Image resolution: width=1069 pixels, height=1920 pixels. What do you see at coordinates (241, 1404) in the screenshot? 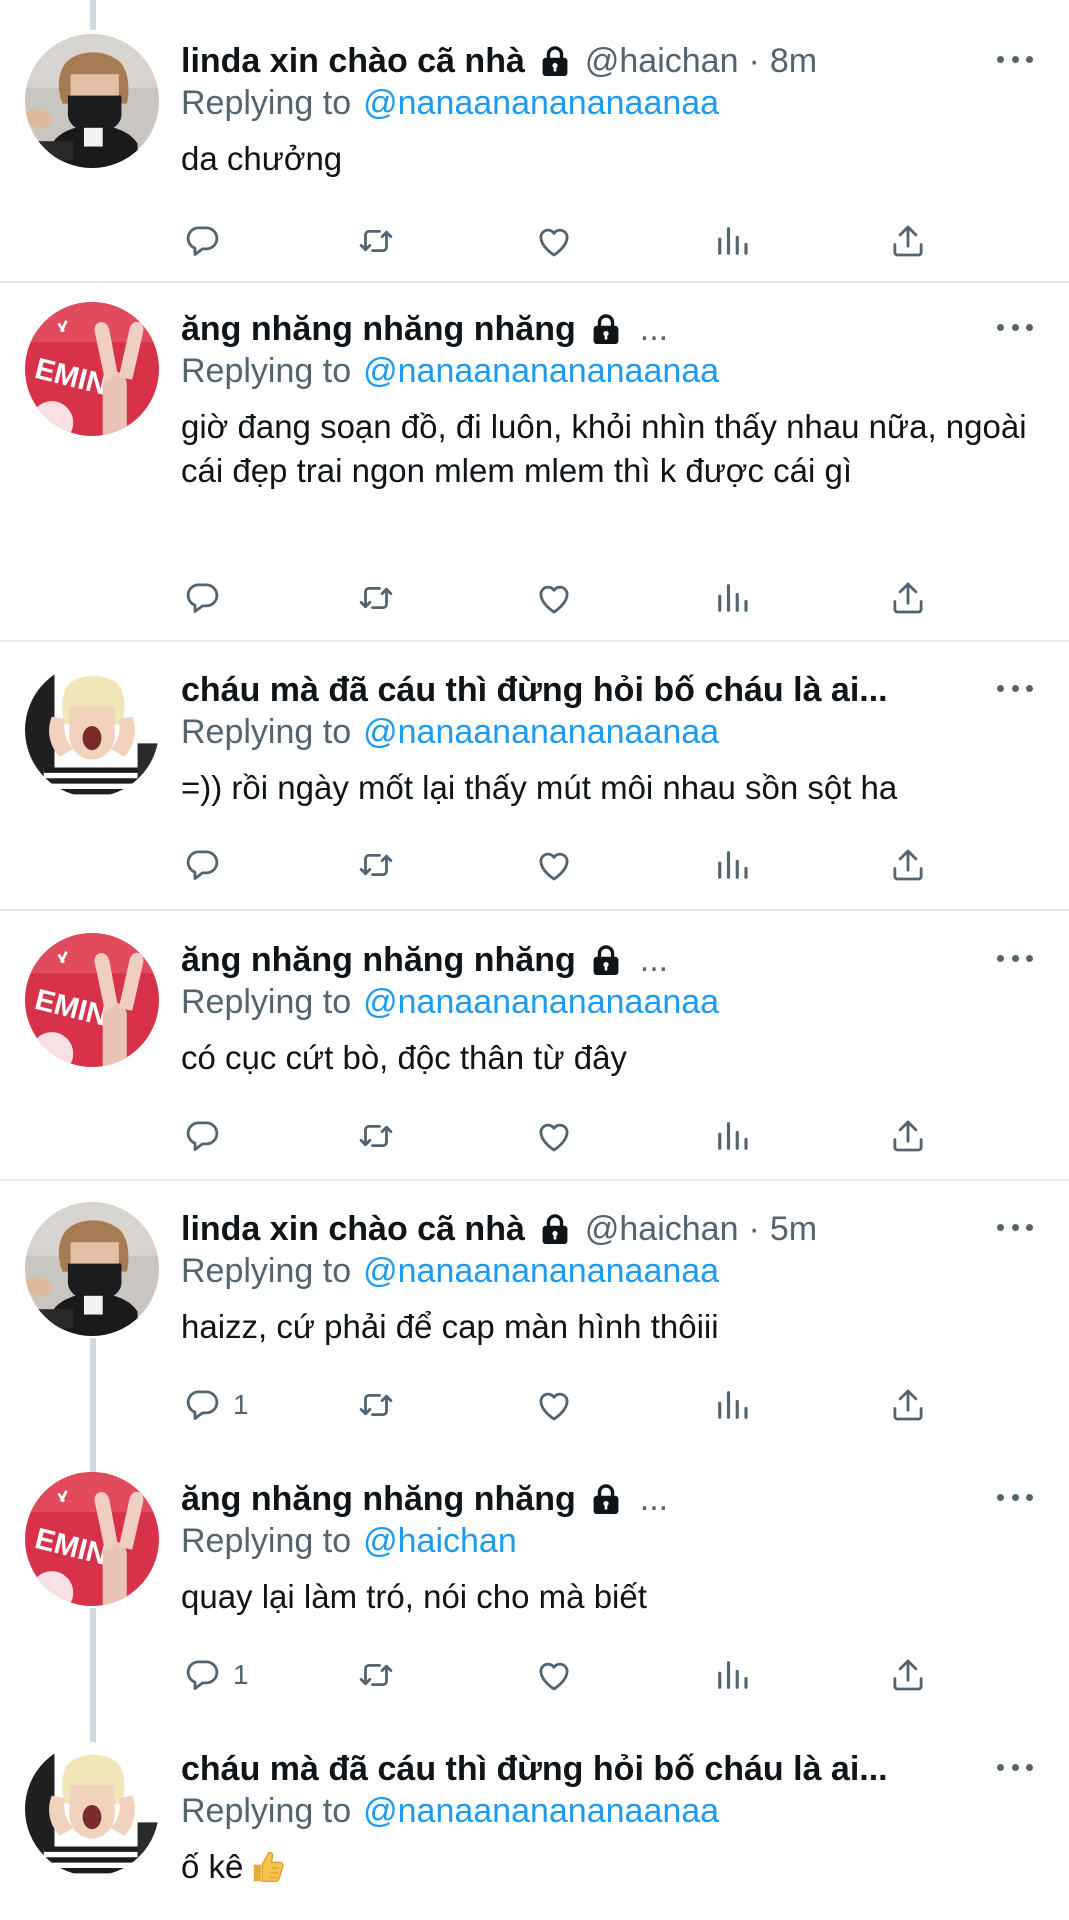
I see `reply-count: 1` at bounding box center [241, 1404].